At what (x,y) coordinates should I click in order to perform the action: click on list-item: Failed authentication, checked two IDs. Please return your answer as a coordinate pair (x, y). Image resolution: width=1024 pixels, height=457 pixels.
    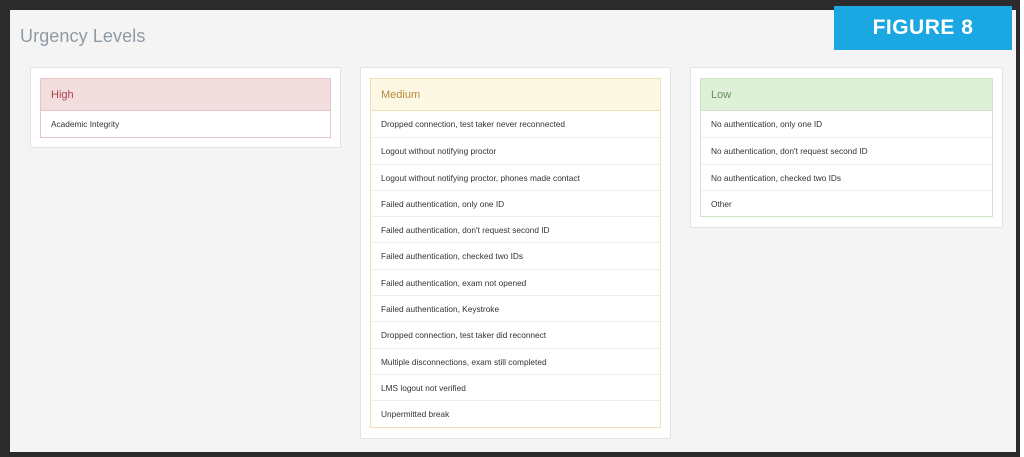
    Looking at the image, I should click on (515, 255).